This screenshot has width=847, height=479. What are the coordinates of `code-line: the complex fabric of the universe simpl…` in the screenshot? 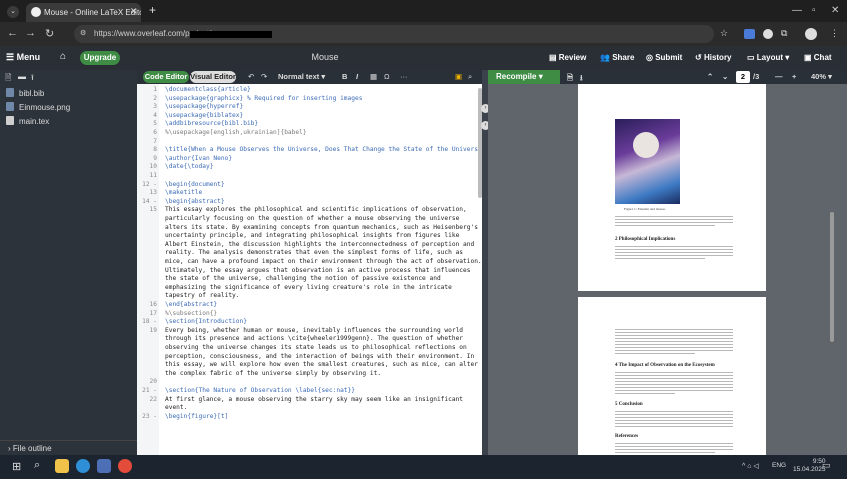 It's located at (309, 374).